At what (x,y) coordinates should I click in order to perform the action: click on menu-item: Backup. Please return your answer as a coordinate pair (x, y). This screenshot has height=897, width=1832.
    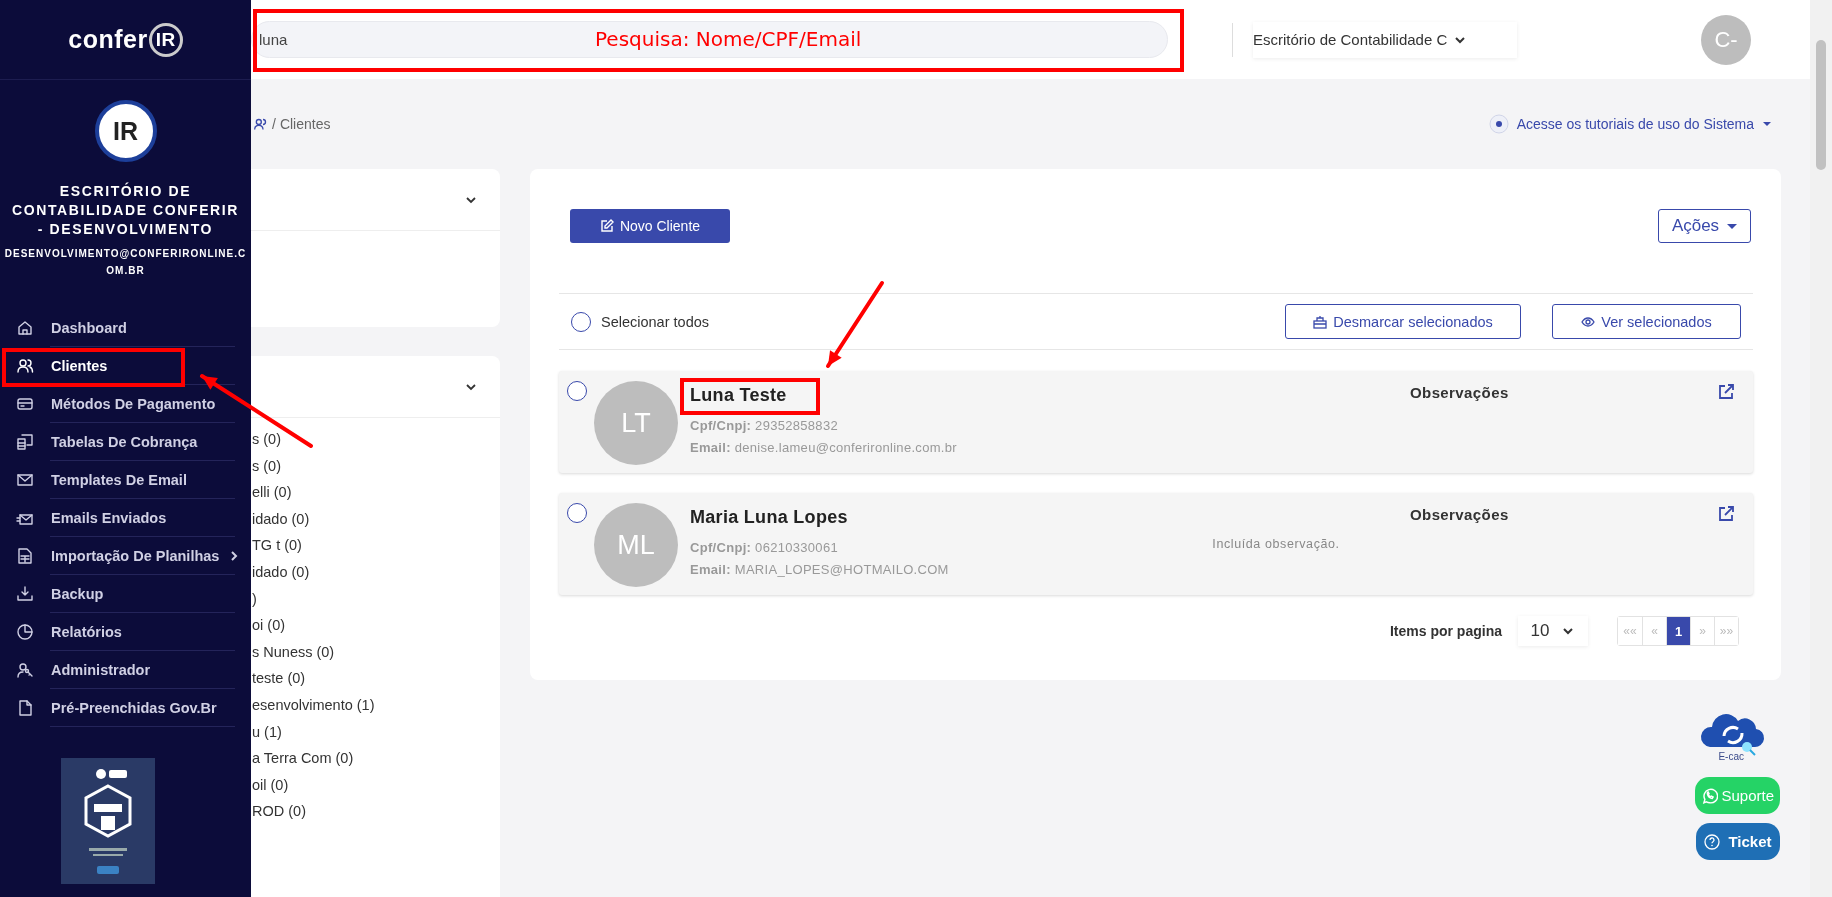
    Looking at the image, I should click on (60, 594).